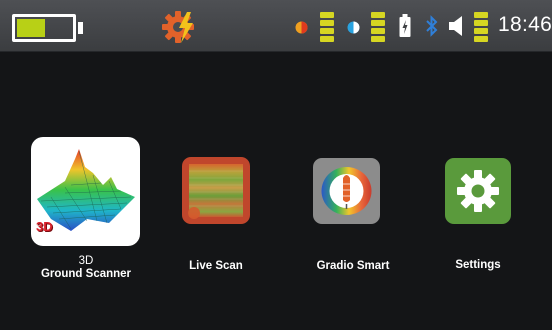 Image resolution: width=552 pixels, height=330 pixels. I want to click on app-label-gradio-smart: Gradio Smart, so click(353, 266).